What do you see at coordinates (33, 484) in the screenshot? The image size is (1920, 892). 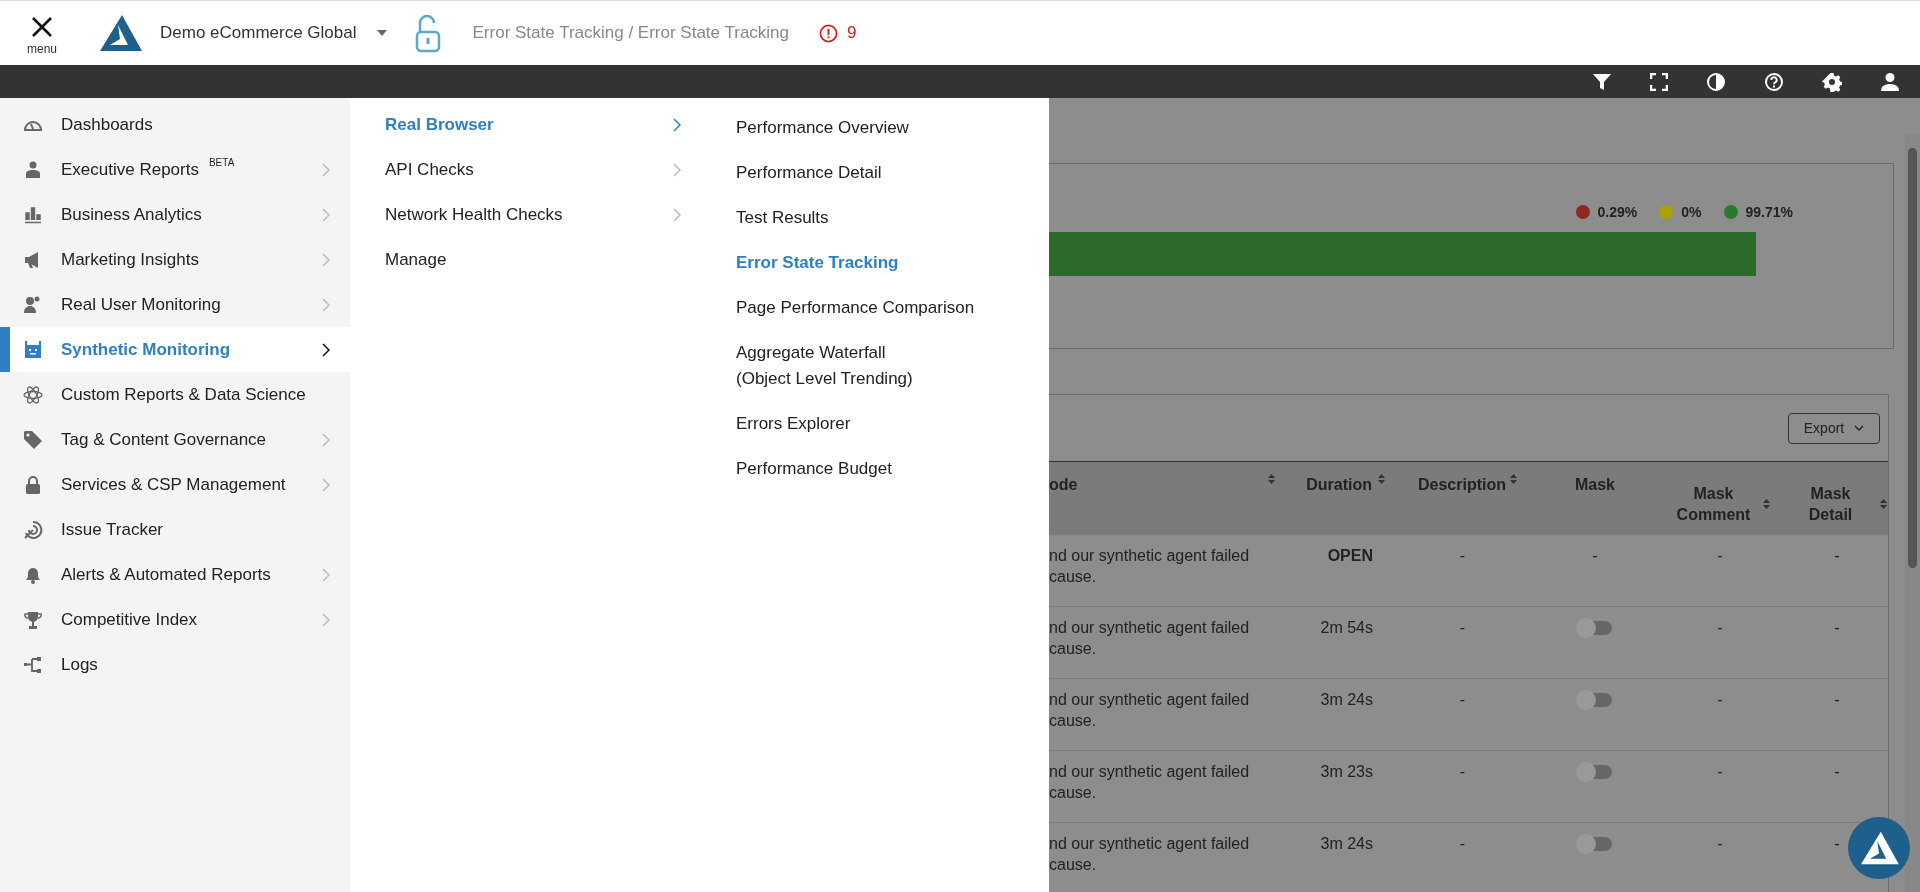 I see `lock-icon` at bounding box center [33, 484].